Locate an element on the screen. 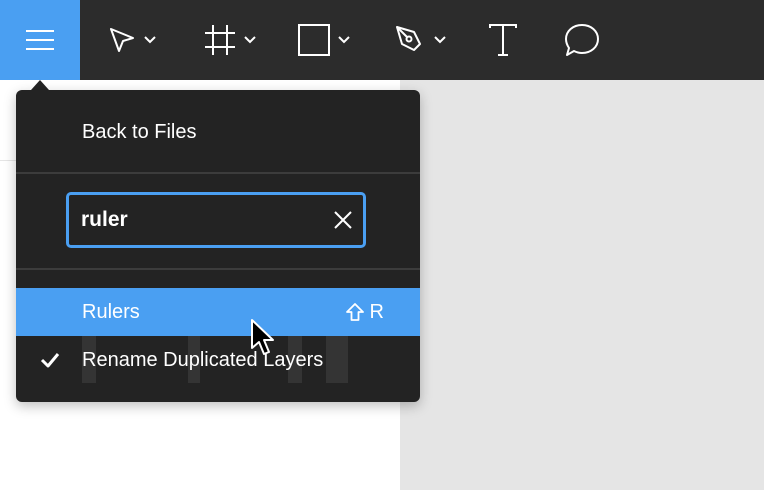 Image resolution: width=764 pixels, height=490 pixels. back-to-files-item: Back to Files is located at coordinates (218, 132).